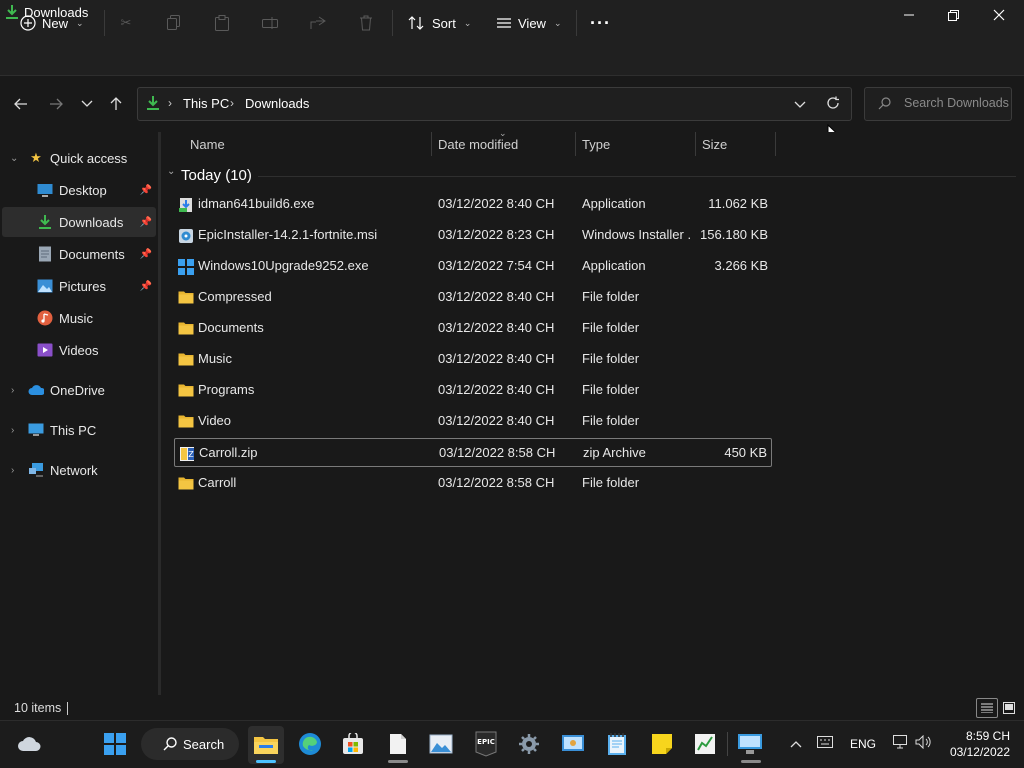 This screenshot has width=1024, height=768. Describe the element at coordinates (478, 147) in the screenshot. I see `column-header-date: Date modified` at that location.